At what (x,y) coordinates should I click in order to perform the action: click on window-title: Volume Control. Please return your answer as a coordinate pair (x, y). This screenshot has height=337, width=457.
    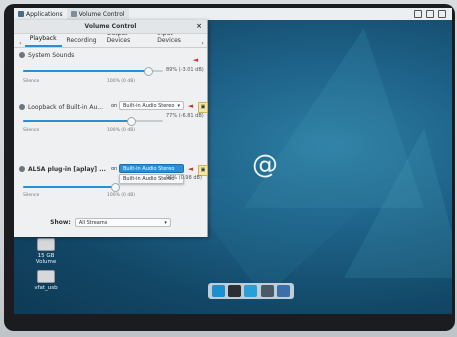
    Looking at the image, I should click on (110, 26).